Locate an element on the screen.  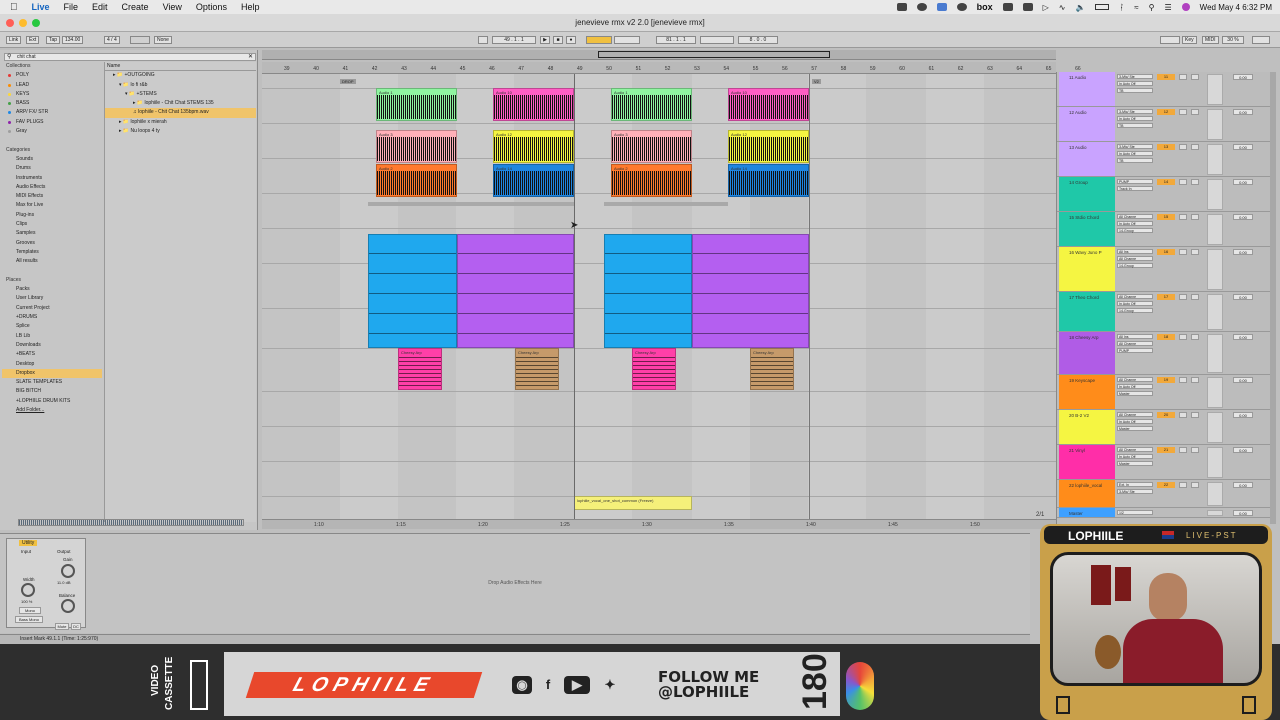
audio-clip: Audio 14 is located at coordinates (533, 180).